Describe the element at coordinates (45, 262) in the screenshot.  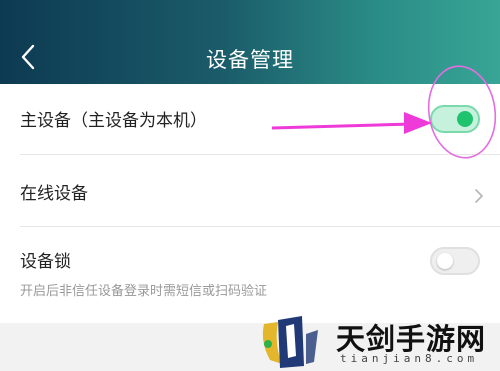
I see `device-lock-label: 设备锁` at that location.